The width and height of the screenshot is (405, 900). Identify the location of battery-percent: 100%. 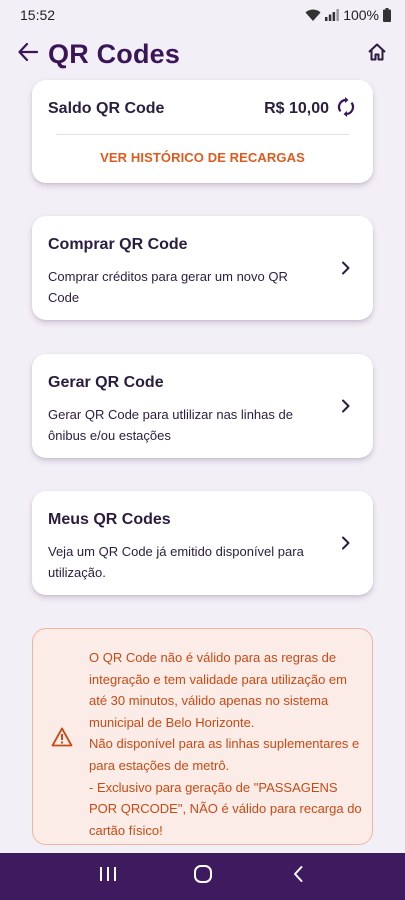
(361, 15).